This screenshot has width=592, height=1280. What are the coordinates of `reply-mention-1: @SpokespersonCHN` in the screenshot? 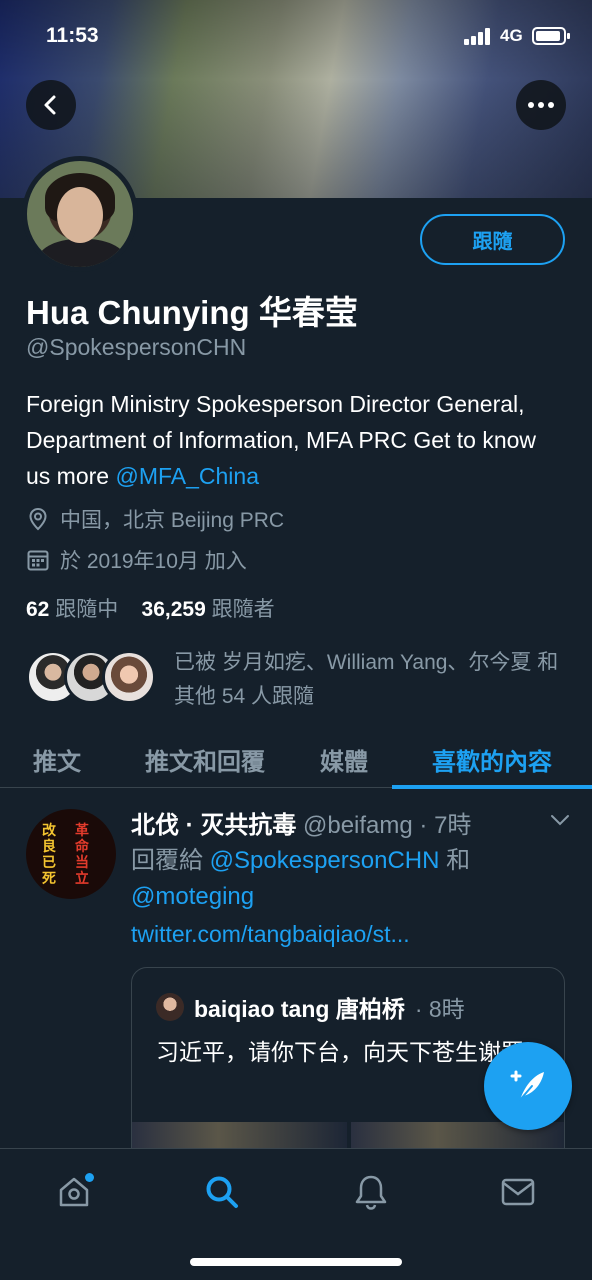 It's located at (325, 860).